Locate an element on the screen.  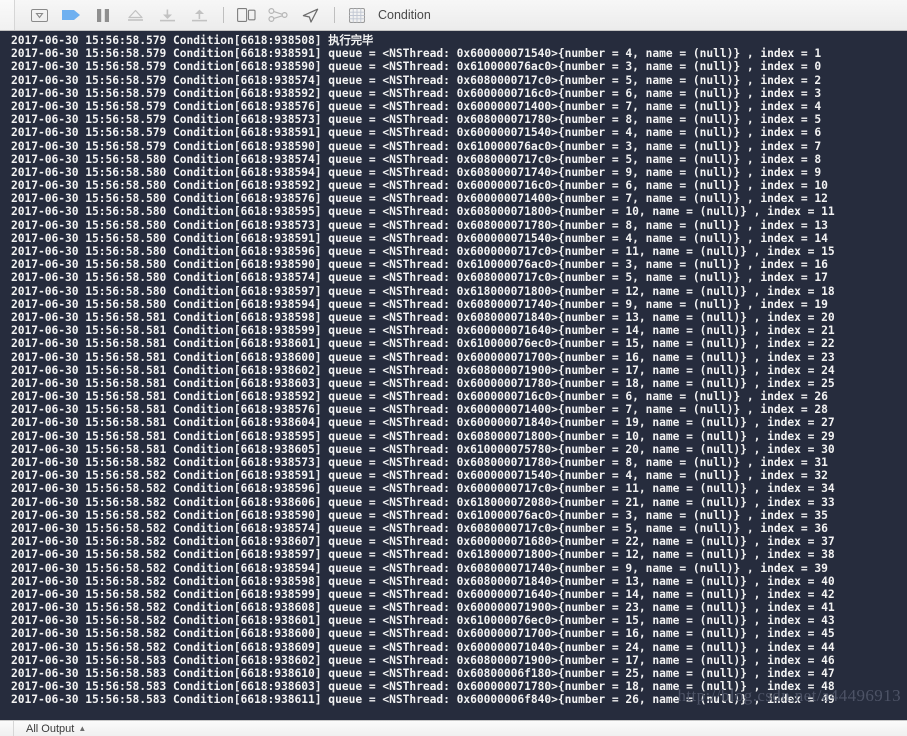
pause-button is located at coordinates (103, 15).